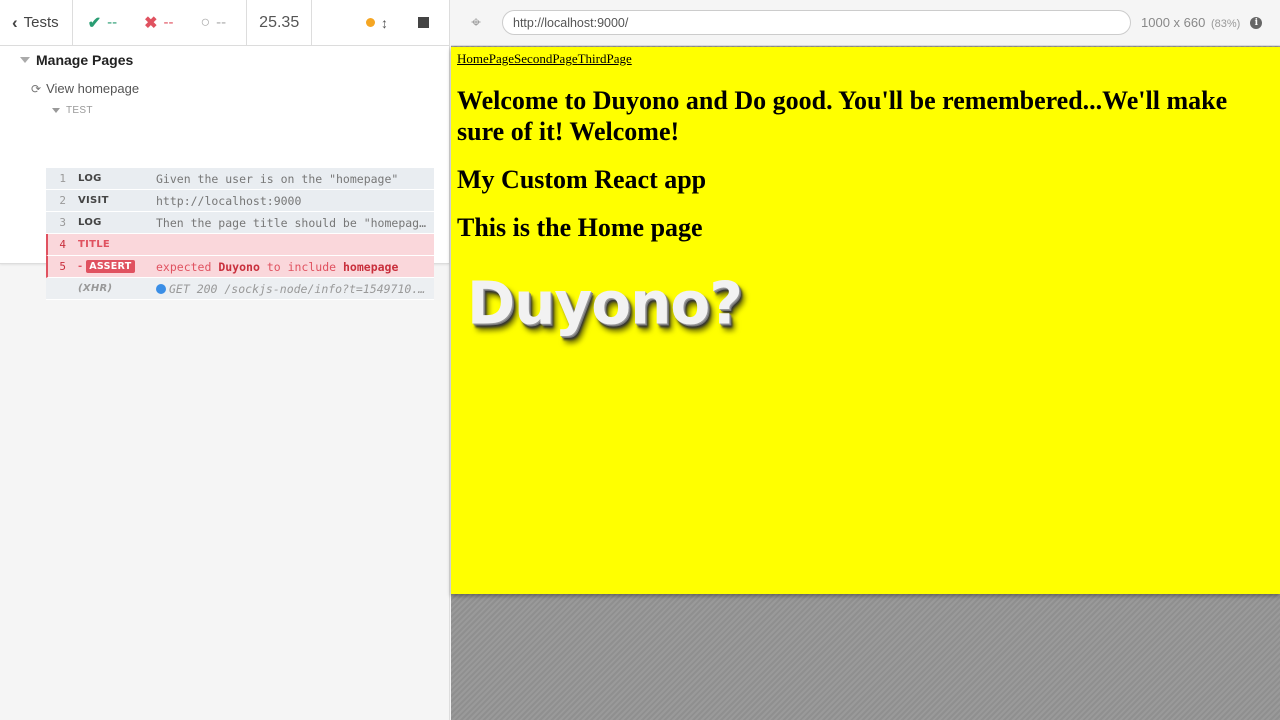 The height and width of the screenshot is (720, 1280). Describe the element at coordinates (1256, 22) in the screenshot. I see `info-icon: i` at that location.